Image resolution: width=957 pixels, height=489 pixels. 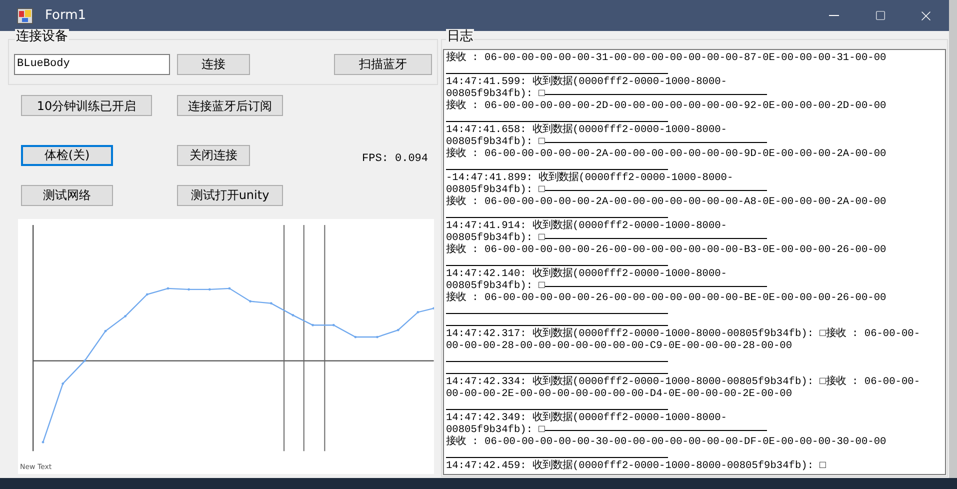 I want to click on group-title: 日志, so click(x=460, y=37).